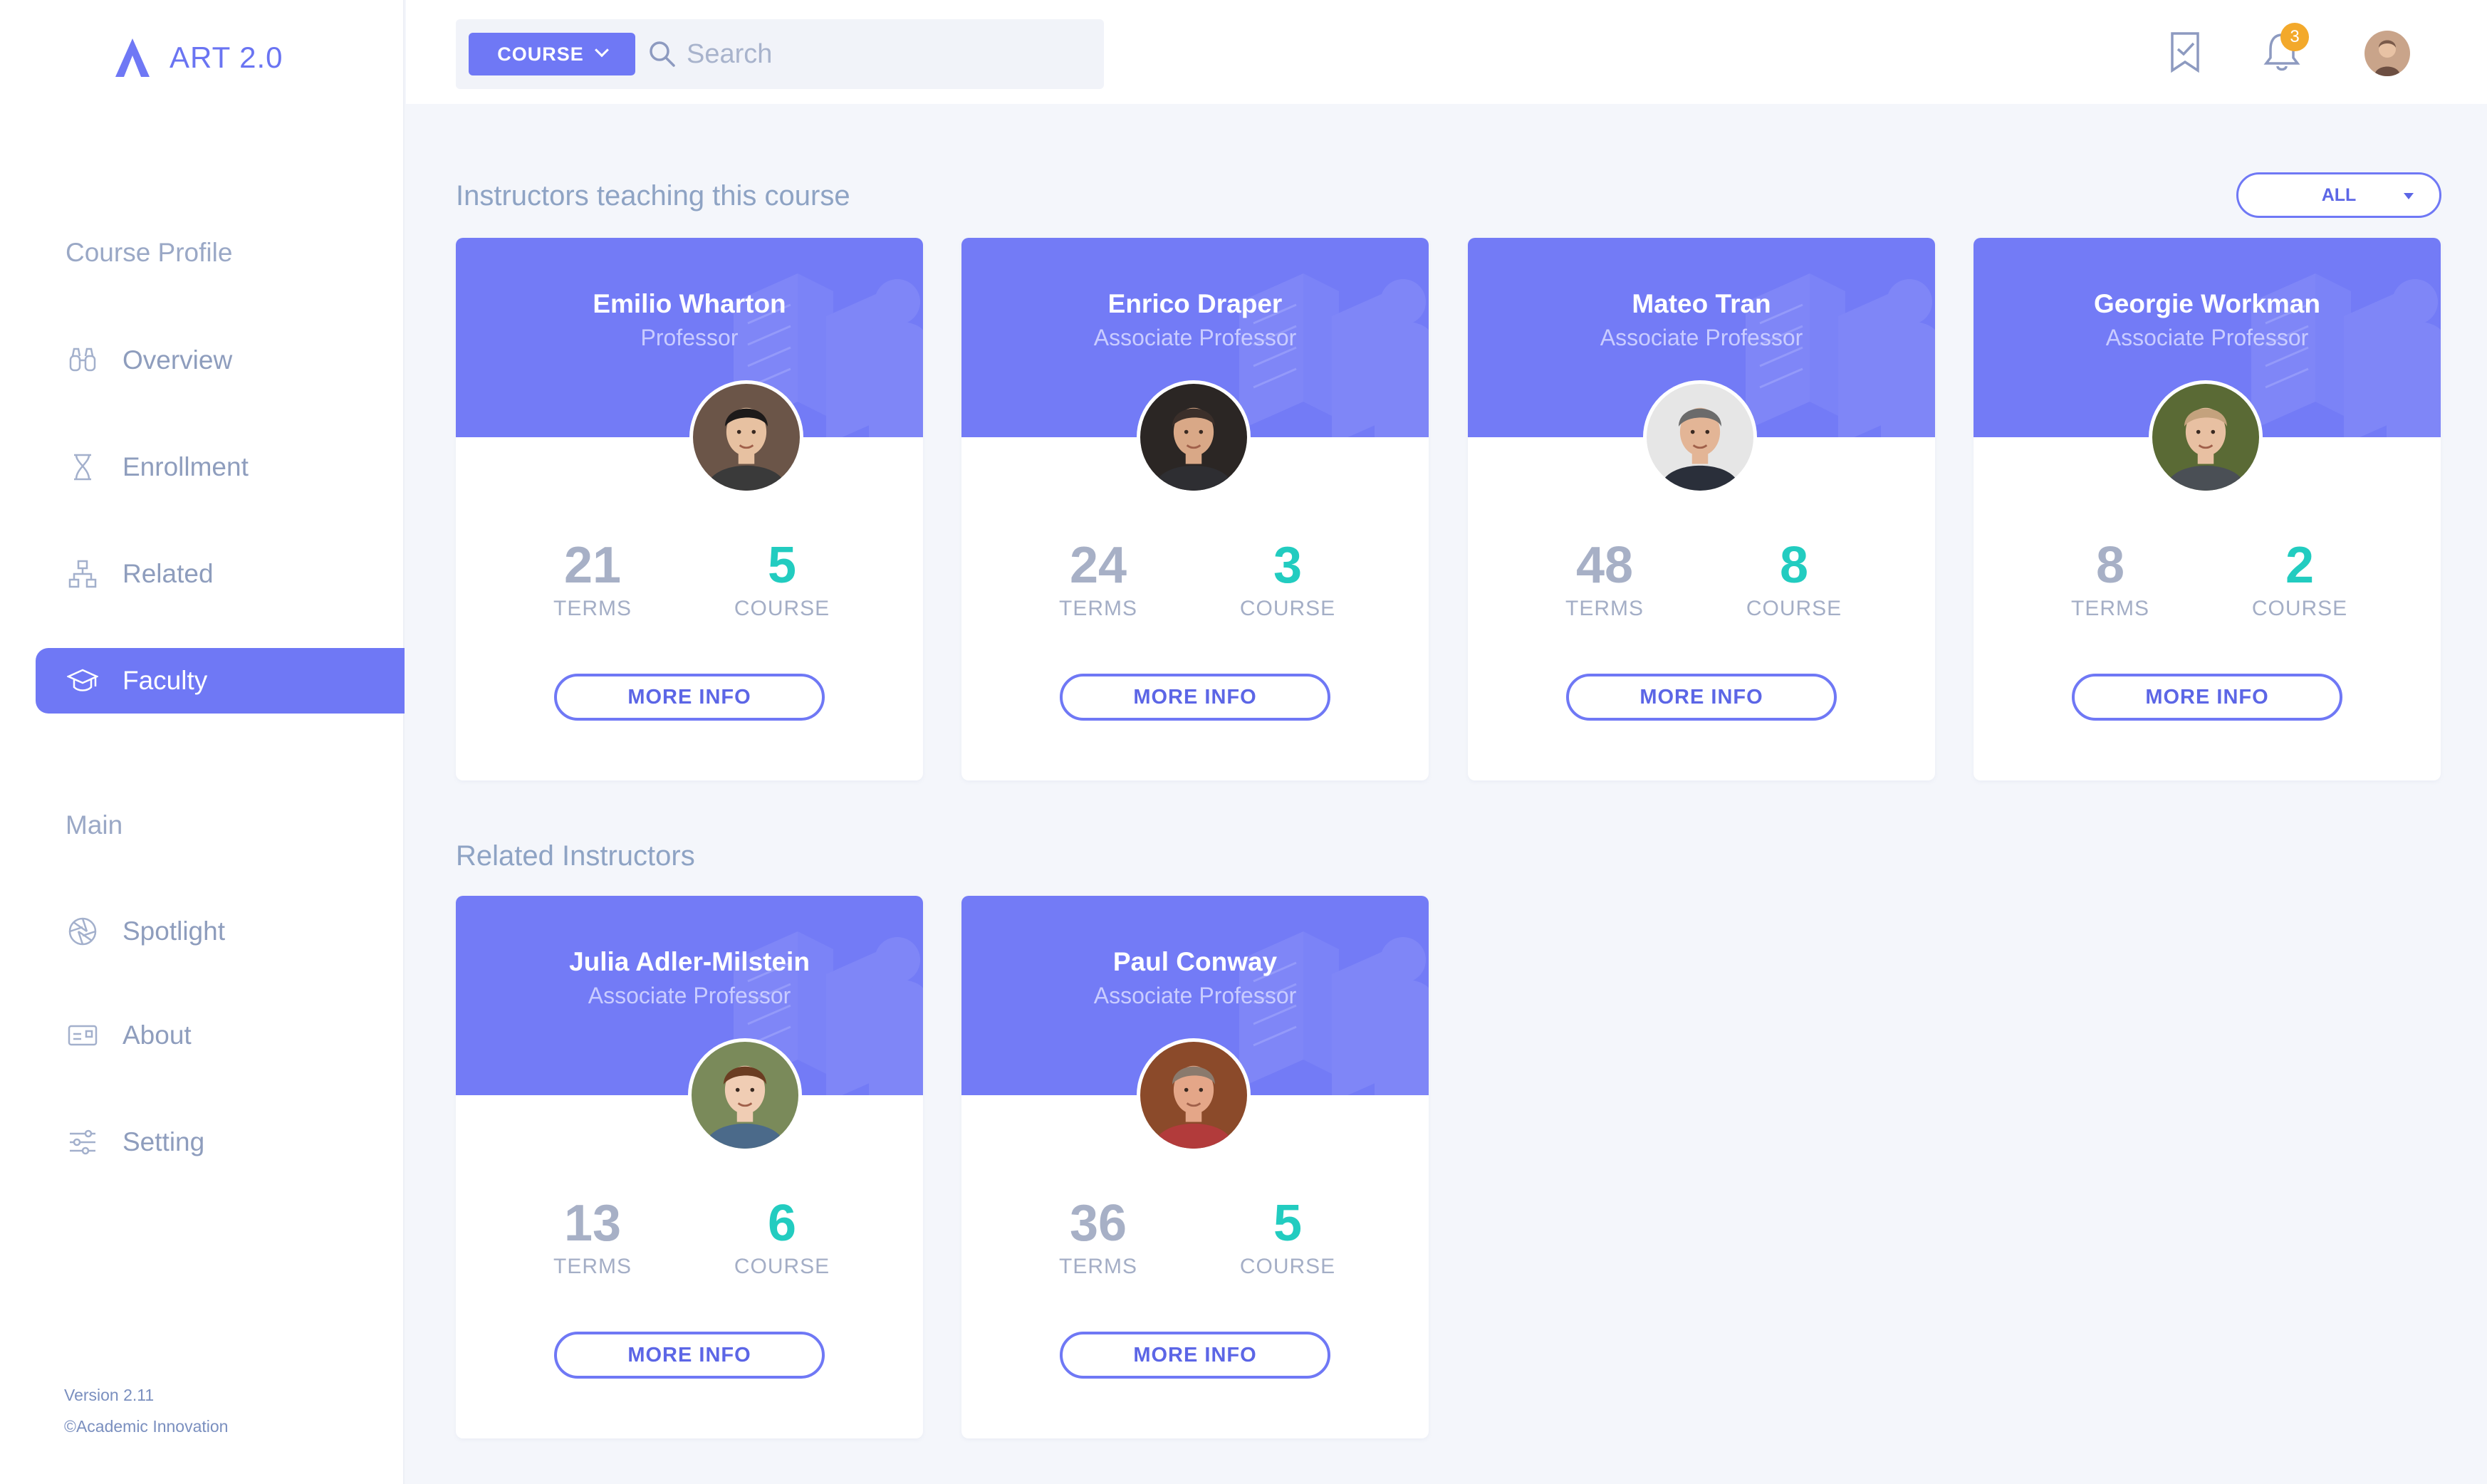 The width and height of the screenshot is (2487, 1484). Describe the element at coordinates (149, 252) in the screenshot. I see `section-label-course-profile: Course Profile` at that location.